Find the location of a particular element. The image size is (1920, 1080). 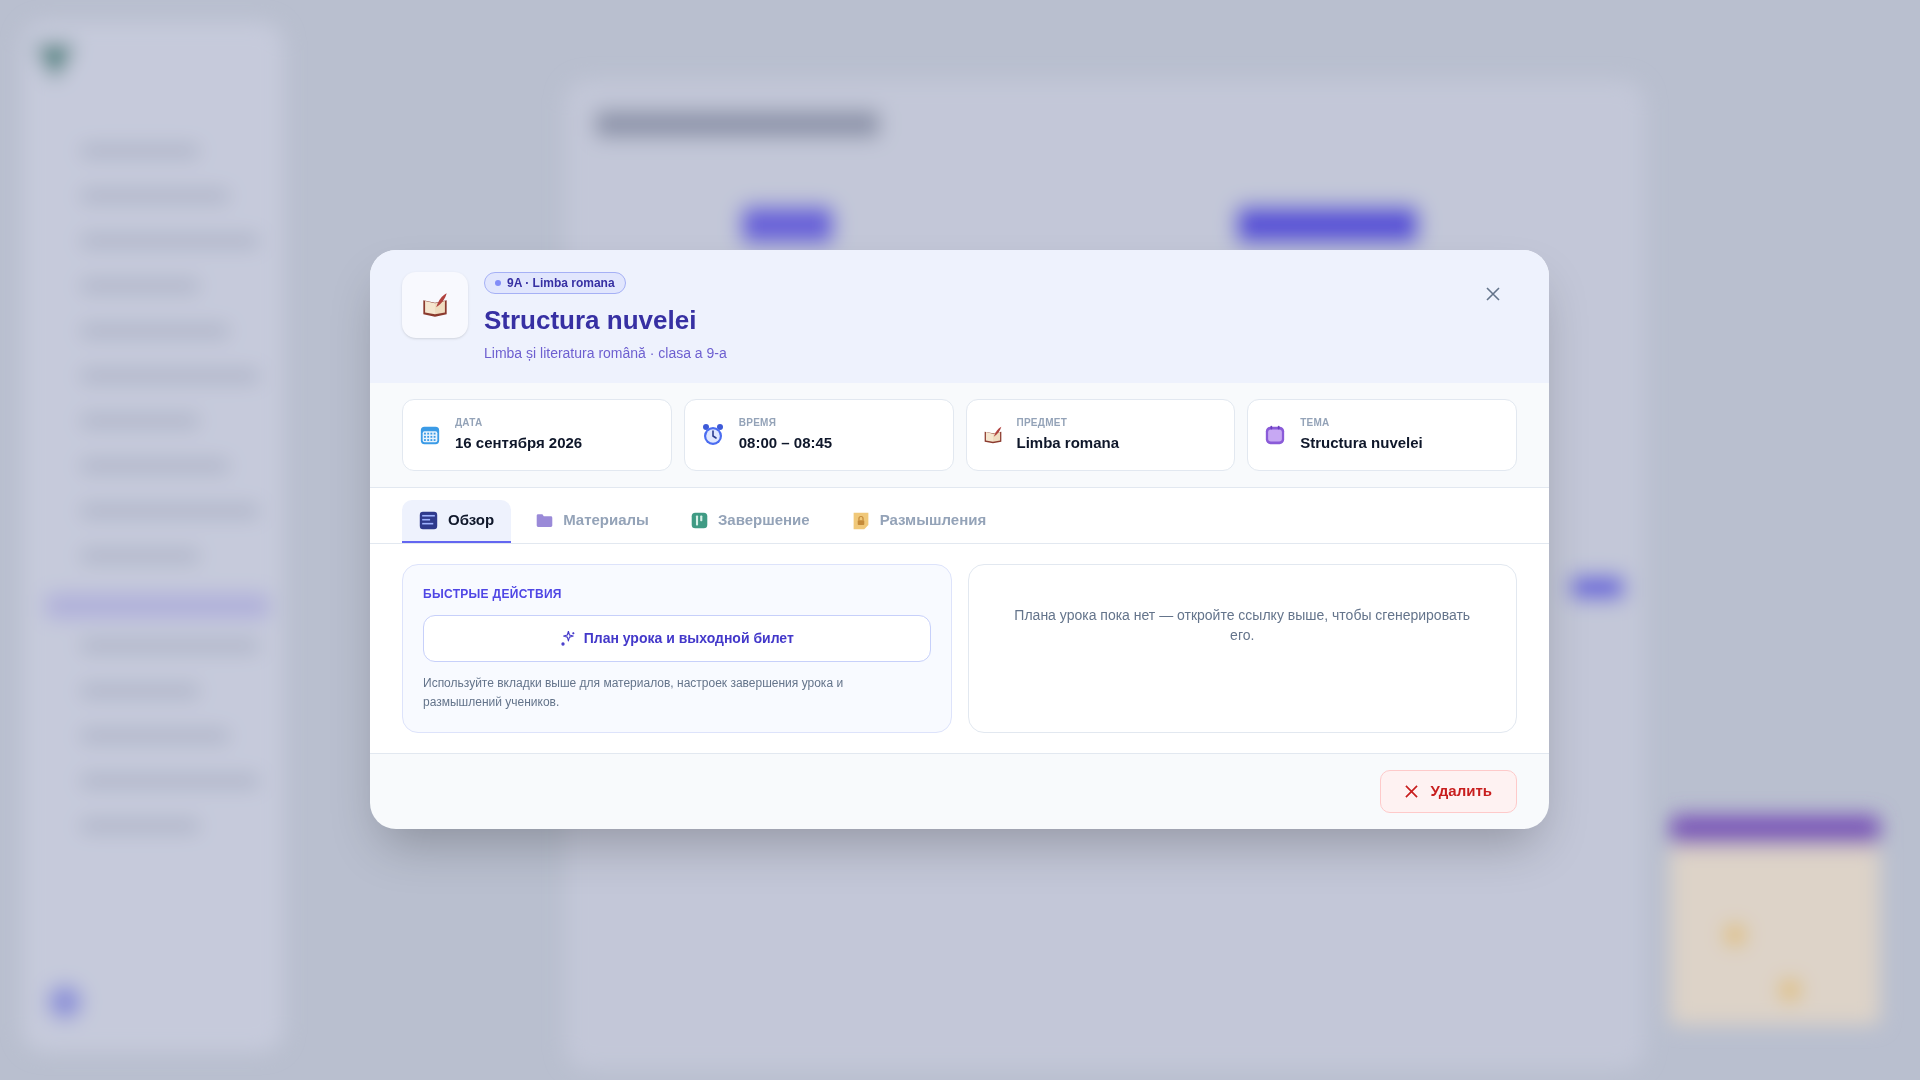

lesson-plan-button: План урока и выходной билет is located at coordinates (677, 638).